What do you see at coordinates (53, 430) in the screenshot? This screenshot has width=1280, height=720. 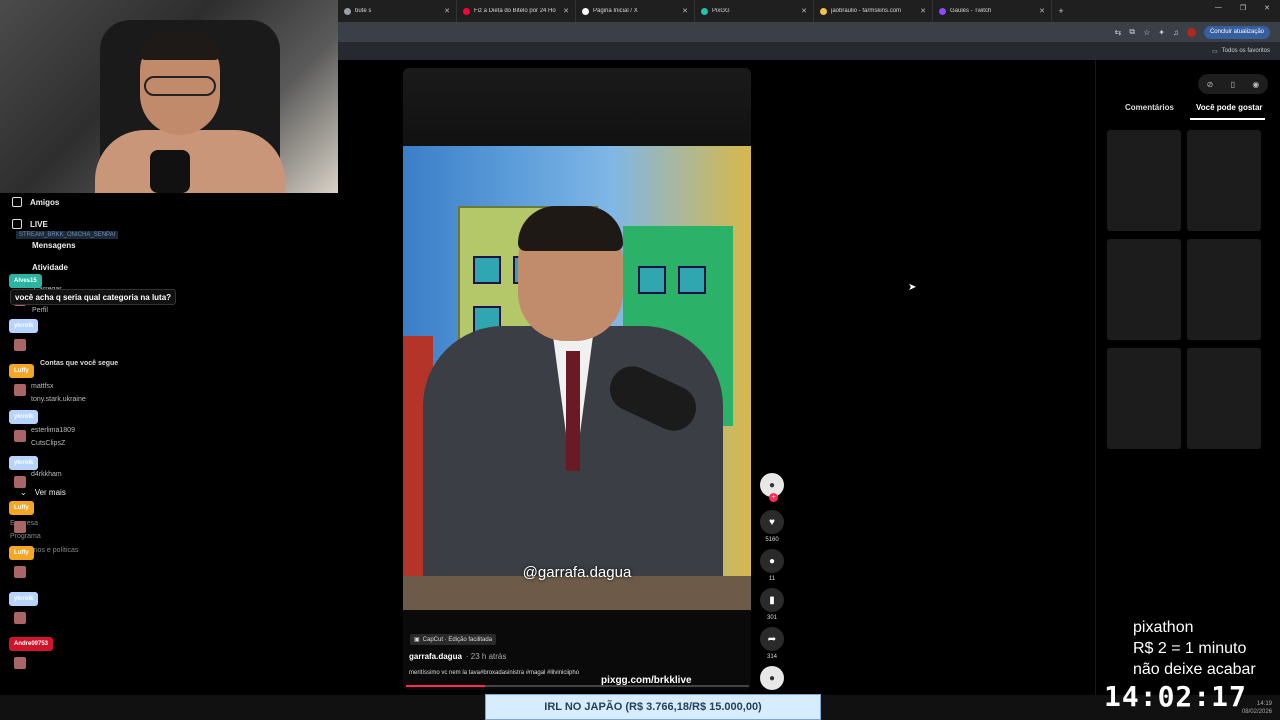 I see `following-account-2: esterlima1809` at bounding box center [53, 430].